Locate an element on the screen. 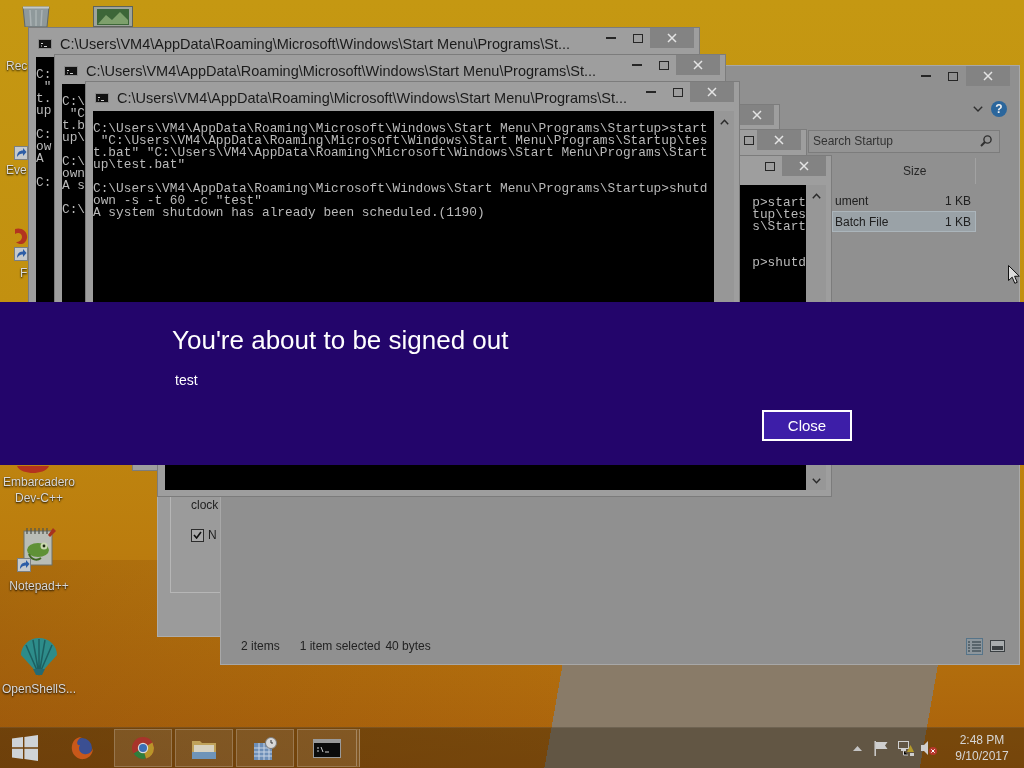 The height and width of the screenshot is (768, 1024). notepad-icon is located at coordinates (37, 550).